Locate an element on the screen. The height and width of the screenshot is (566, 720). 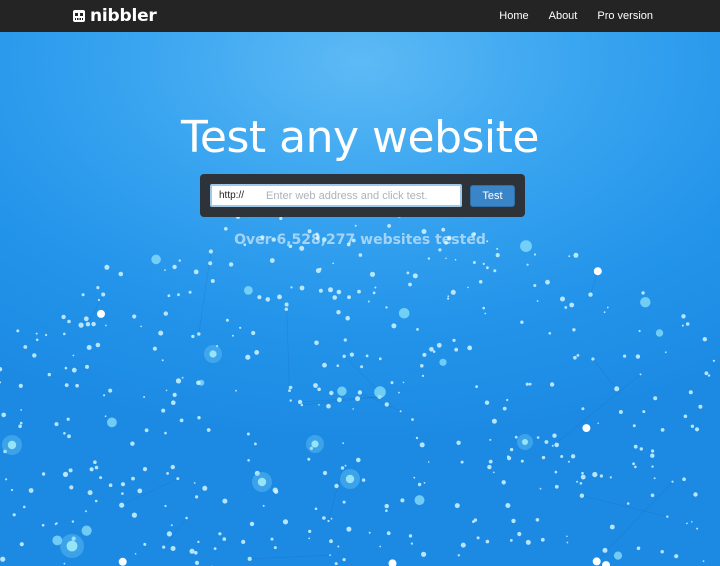
url-input is located at coordinates (356, 195).